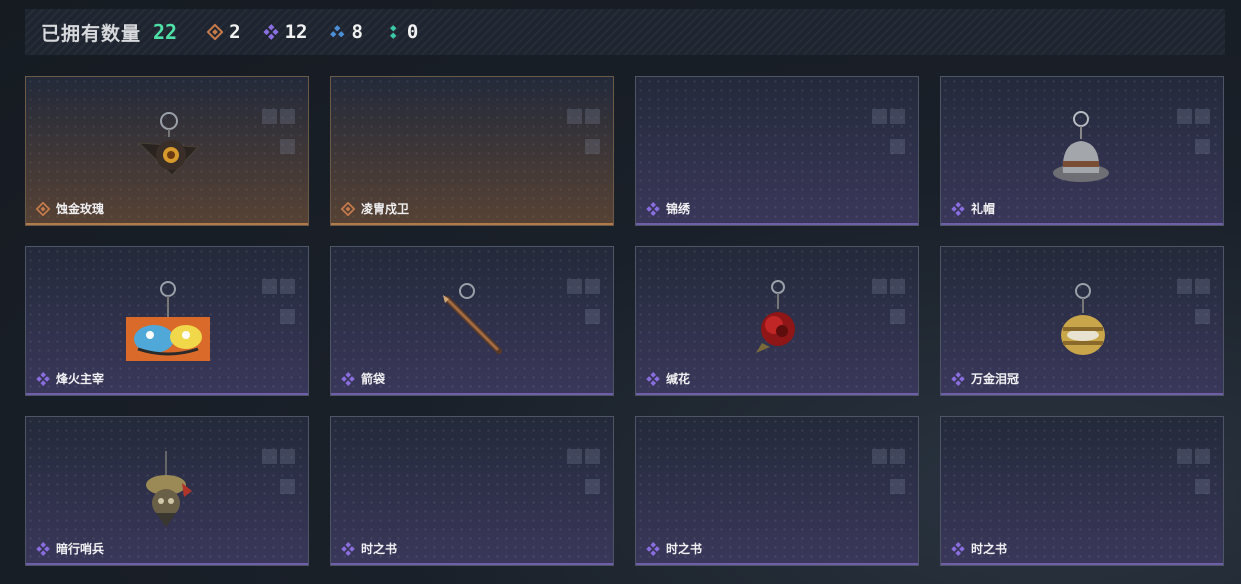 The width and height of the screenshot is (1241, 584). I want to click on charm-name: 万金泪冠, so click(995, 379).